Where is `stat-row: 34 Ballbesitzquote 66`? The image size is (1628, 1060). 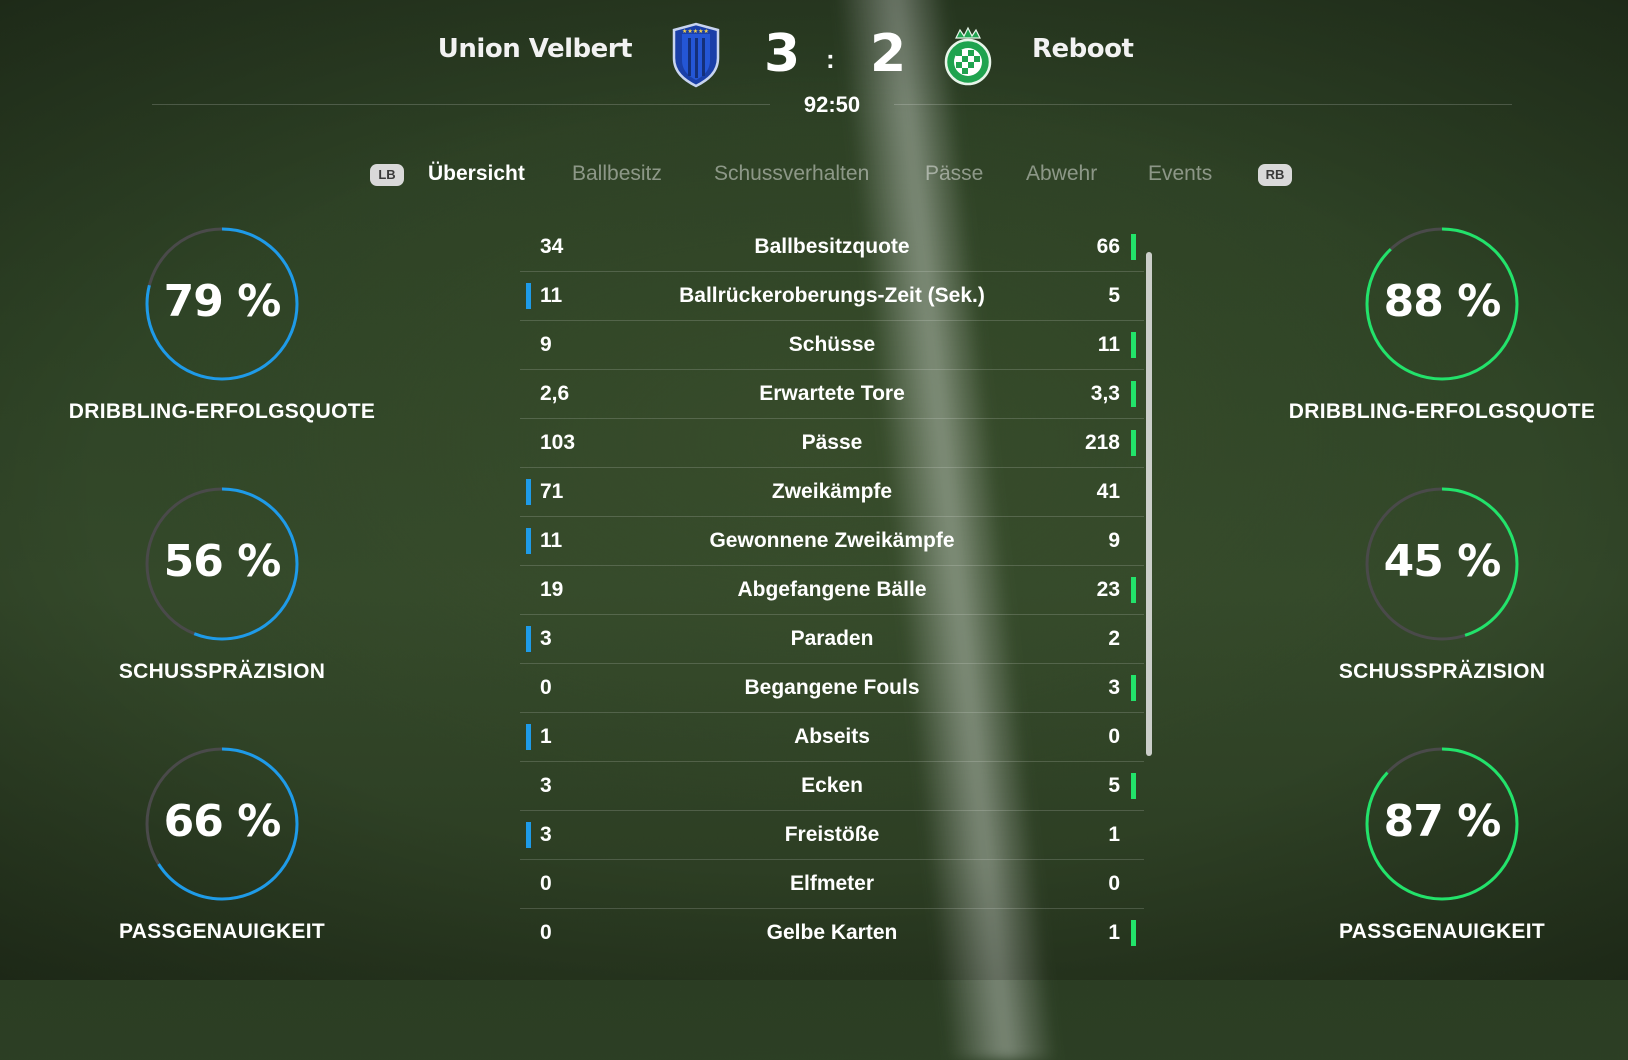
stat-row: 34 Ballbesitzquote 66 is located at coordinates (832, 247).